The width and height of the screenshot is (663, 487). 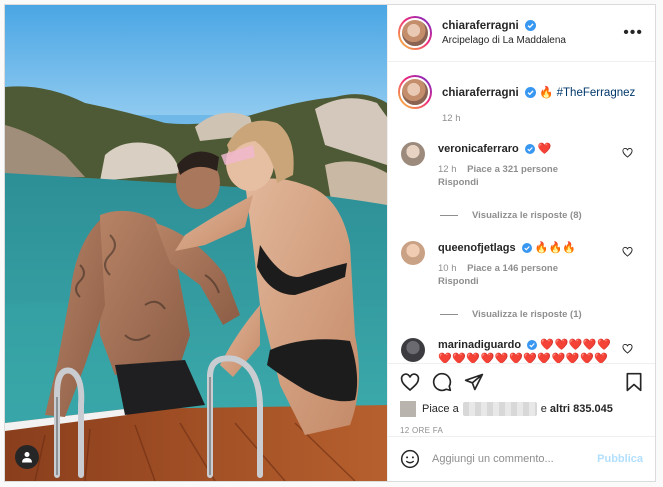 I want to click on liker-names-blurred, so click(x=499, y=409).